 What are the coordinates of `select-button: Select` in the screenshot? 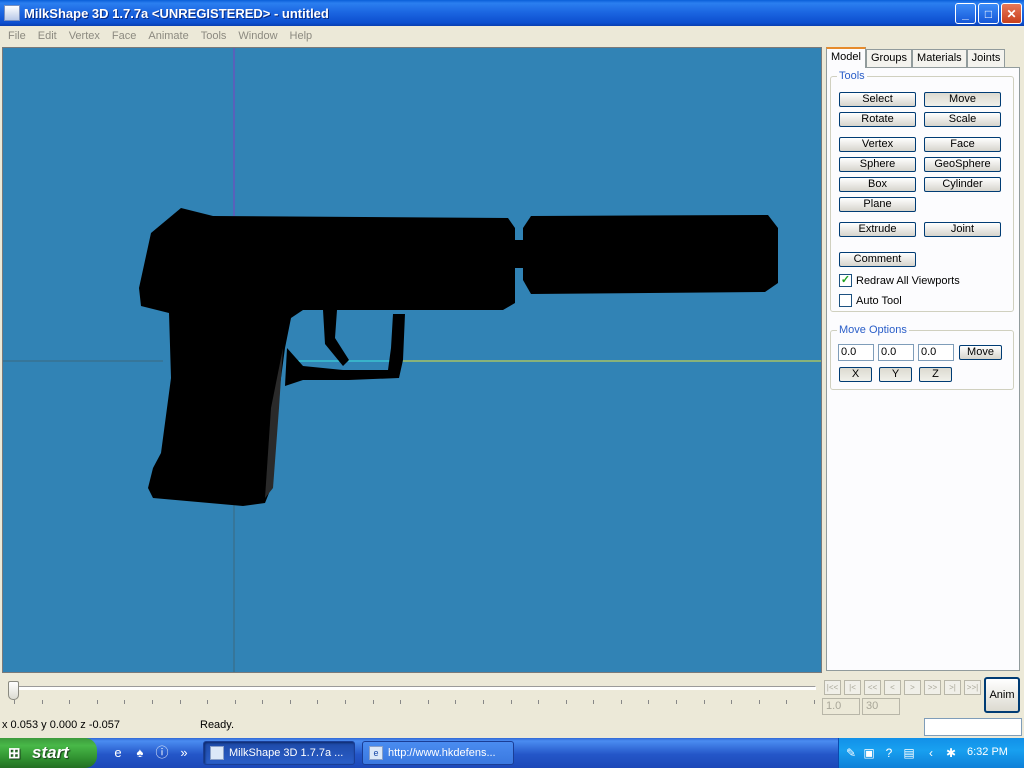 It's located at (877, 99).